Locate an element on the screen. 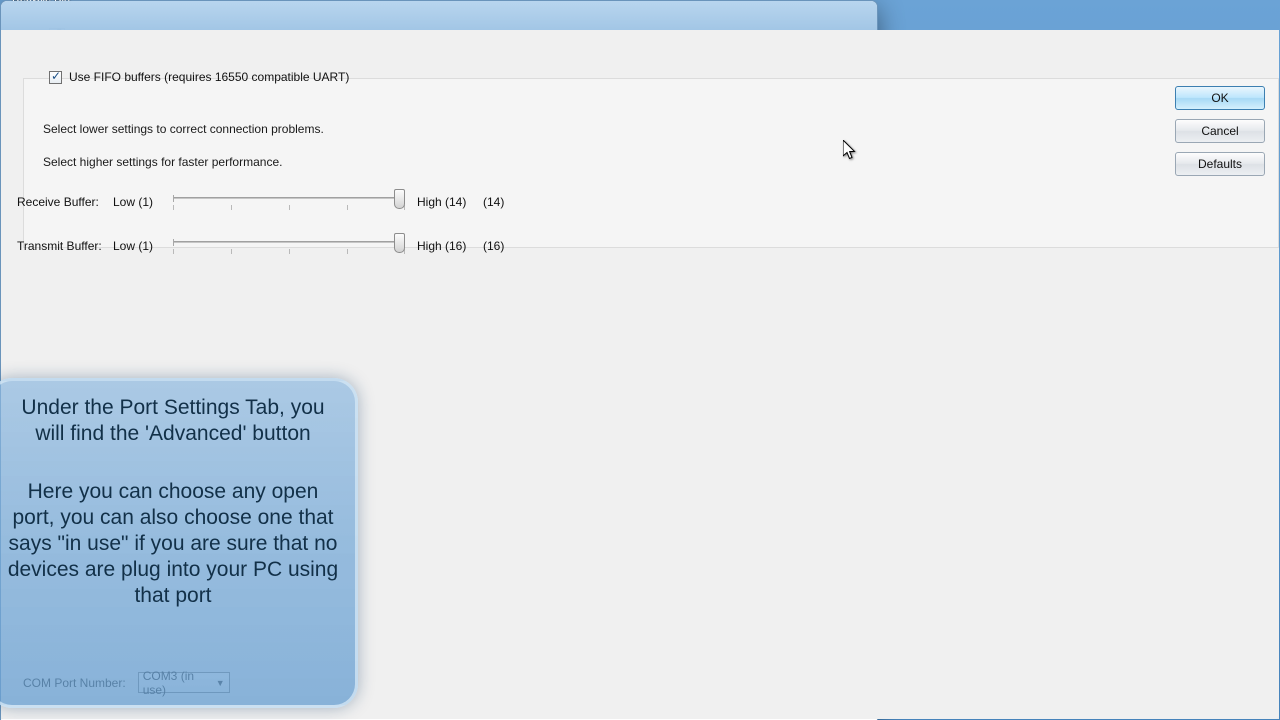 The width and height of the screenshot is (1280, 720). transmit-buffer-slider-thumb is located at coordinates (399, 243).